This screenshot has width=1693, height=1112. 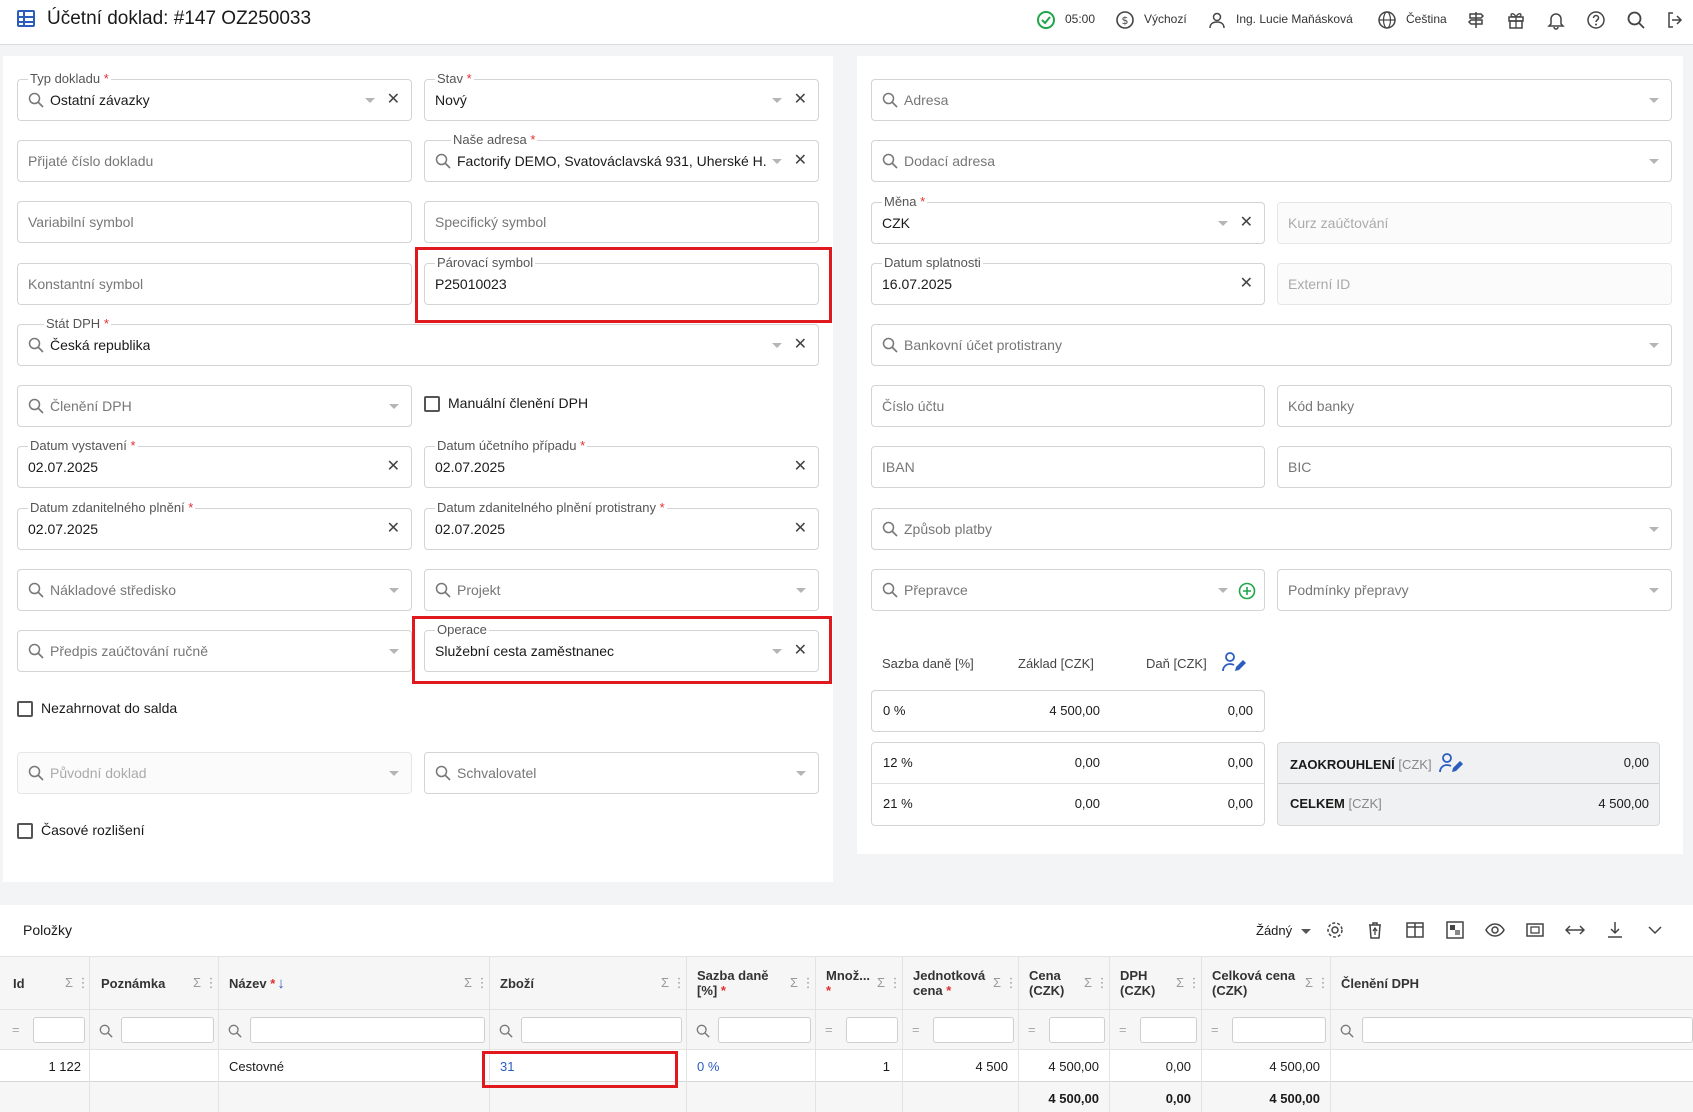 What do you see at coordinates (1168, 1030) in the screenshot?
I see `filter-dph` at bounding box center [1168, 1030].